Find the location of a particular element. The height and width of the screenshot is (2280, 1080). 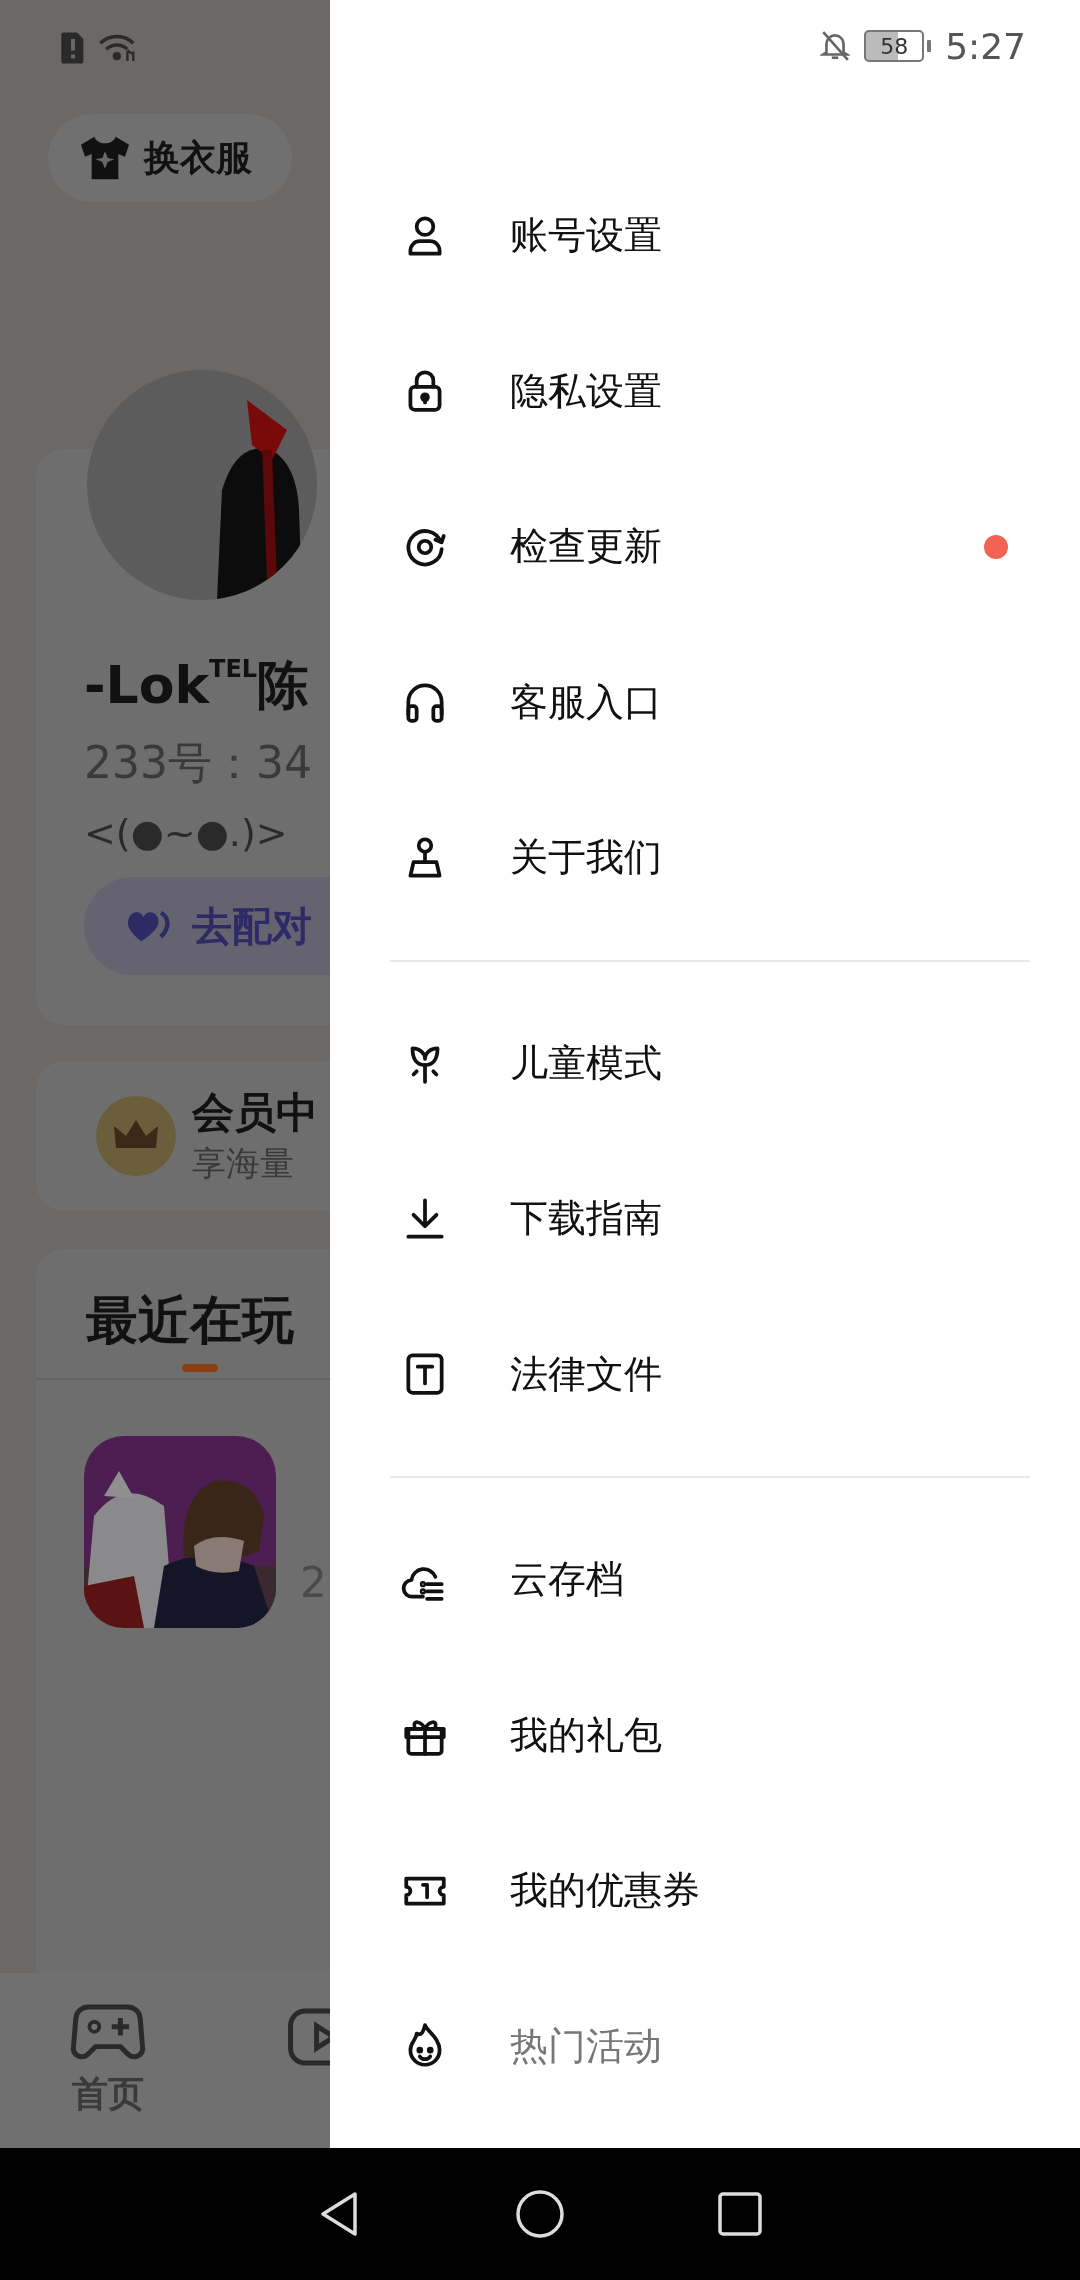

menu-item: 账号设置 is located at coordinates (705, 236).